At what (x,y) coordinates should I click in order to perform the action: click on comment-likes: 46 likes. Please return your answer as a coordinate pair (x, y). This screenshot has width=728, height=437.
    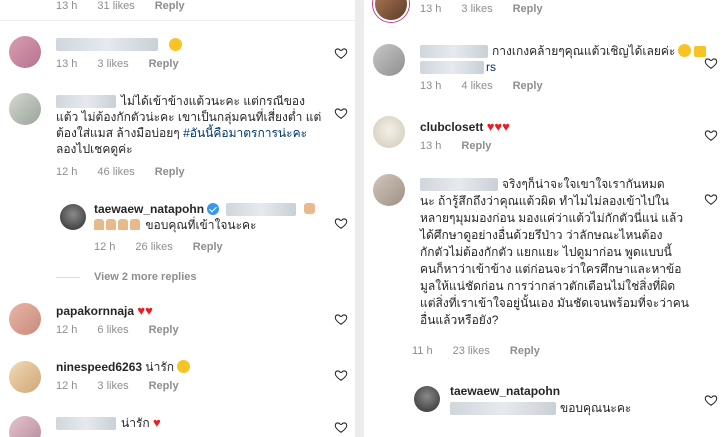
    Looking at the image, I should click on (115, 172).